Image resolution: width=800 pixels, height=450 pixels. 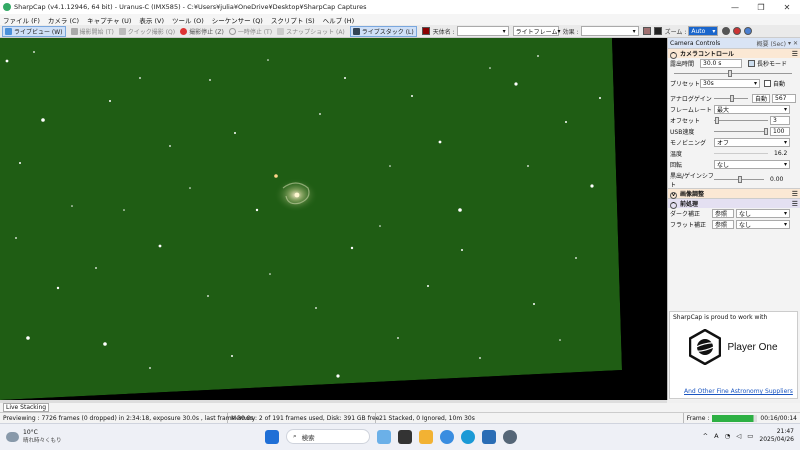 I want to click on camera-controls-title: カメラコントロール, so click(x=707, y=54).